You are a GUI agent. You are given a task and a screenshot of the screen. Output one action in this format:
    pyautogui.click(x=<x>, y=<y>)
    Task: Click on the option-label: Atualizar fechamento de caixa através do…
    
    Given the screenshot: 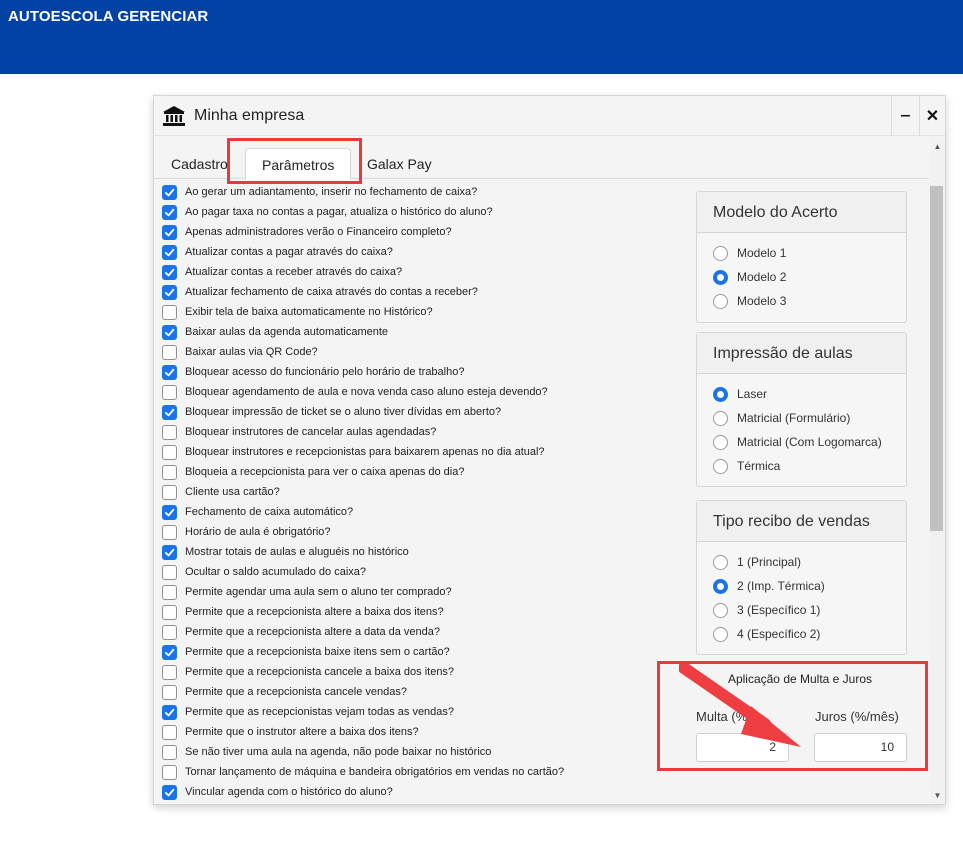 What is the action you would take?
    pyautogui.click(x=331, y=292)
    